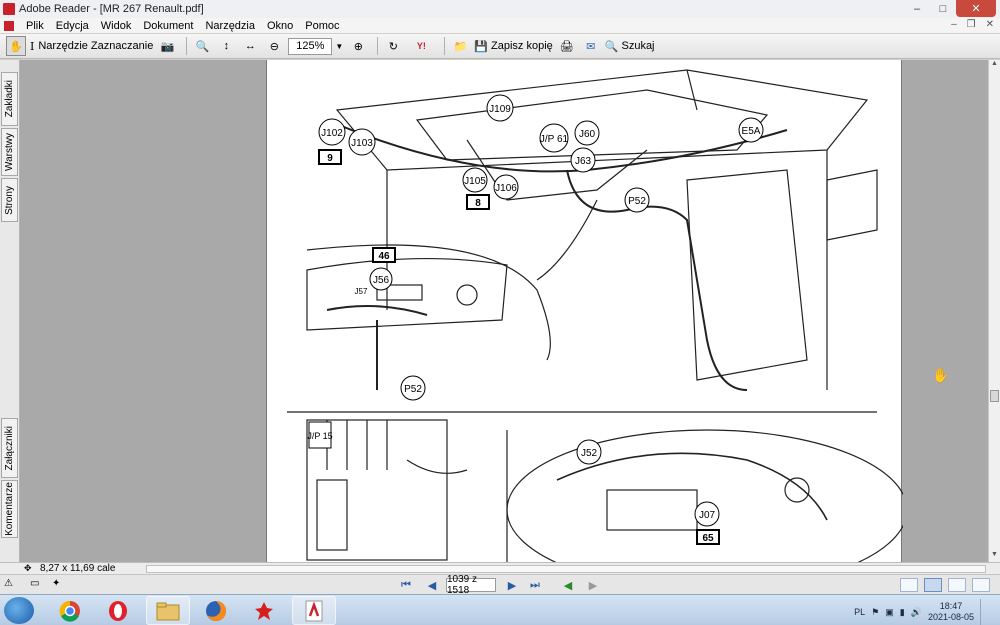 The width and height of the screenshot is (1000, 625). I want to click on tab-bookmarks: Zakładki, so click(9, 99).